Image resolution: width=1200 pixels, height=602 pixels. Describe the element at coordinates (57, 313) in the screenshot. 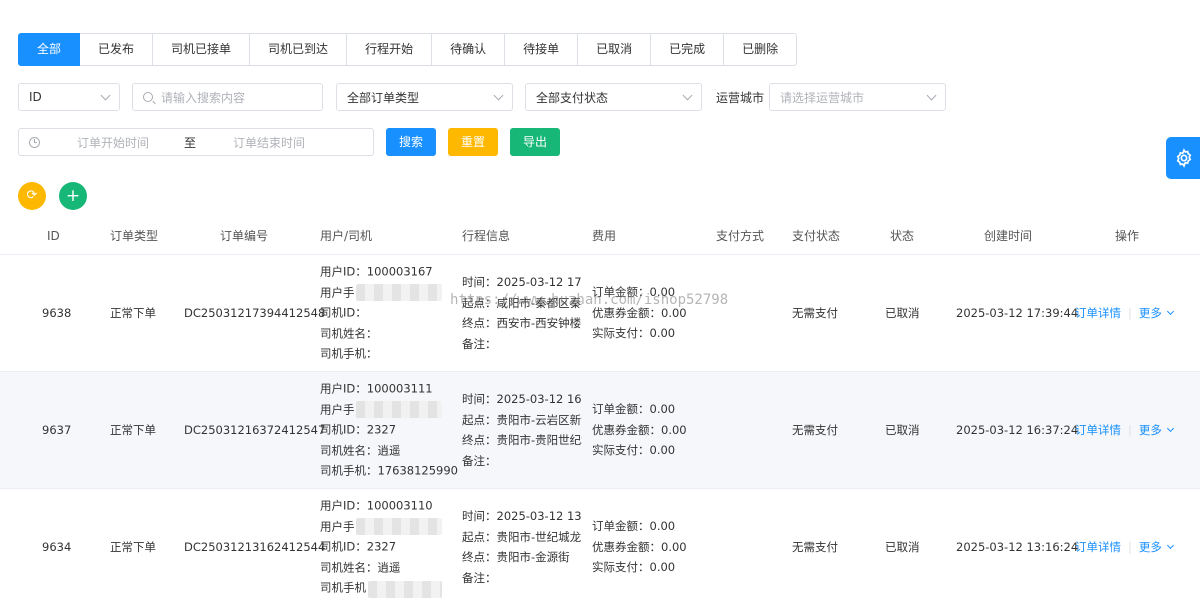

I see `row-id: 9638` at that location.